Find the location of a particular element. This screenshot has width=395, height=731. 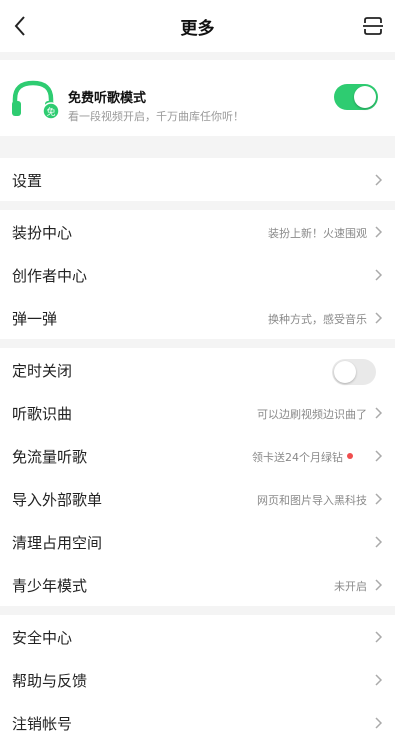

settings-card: 设置 is located at coordinates (197, 179).